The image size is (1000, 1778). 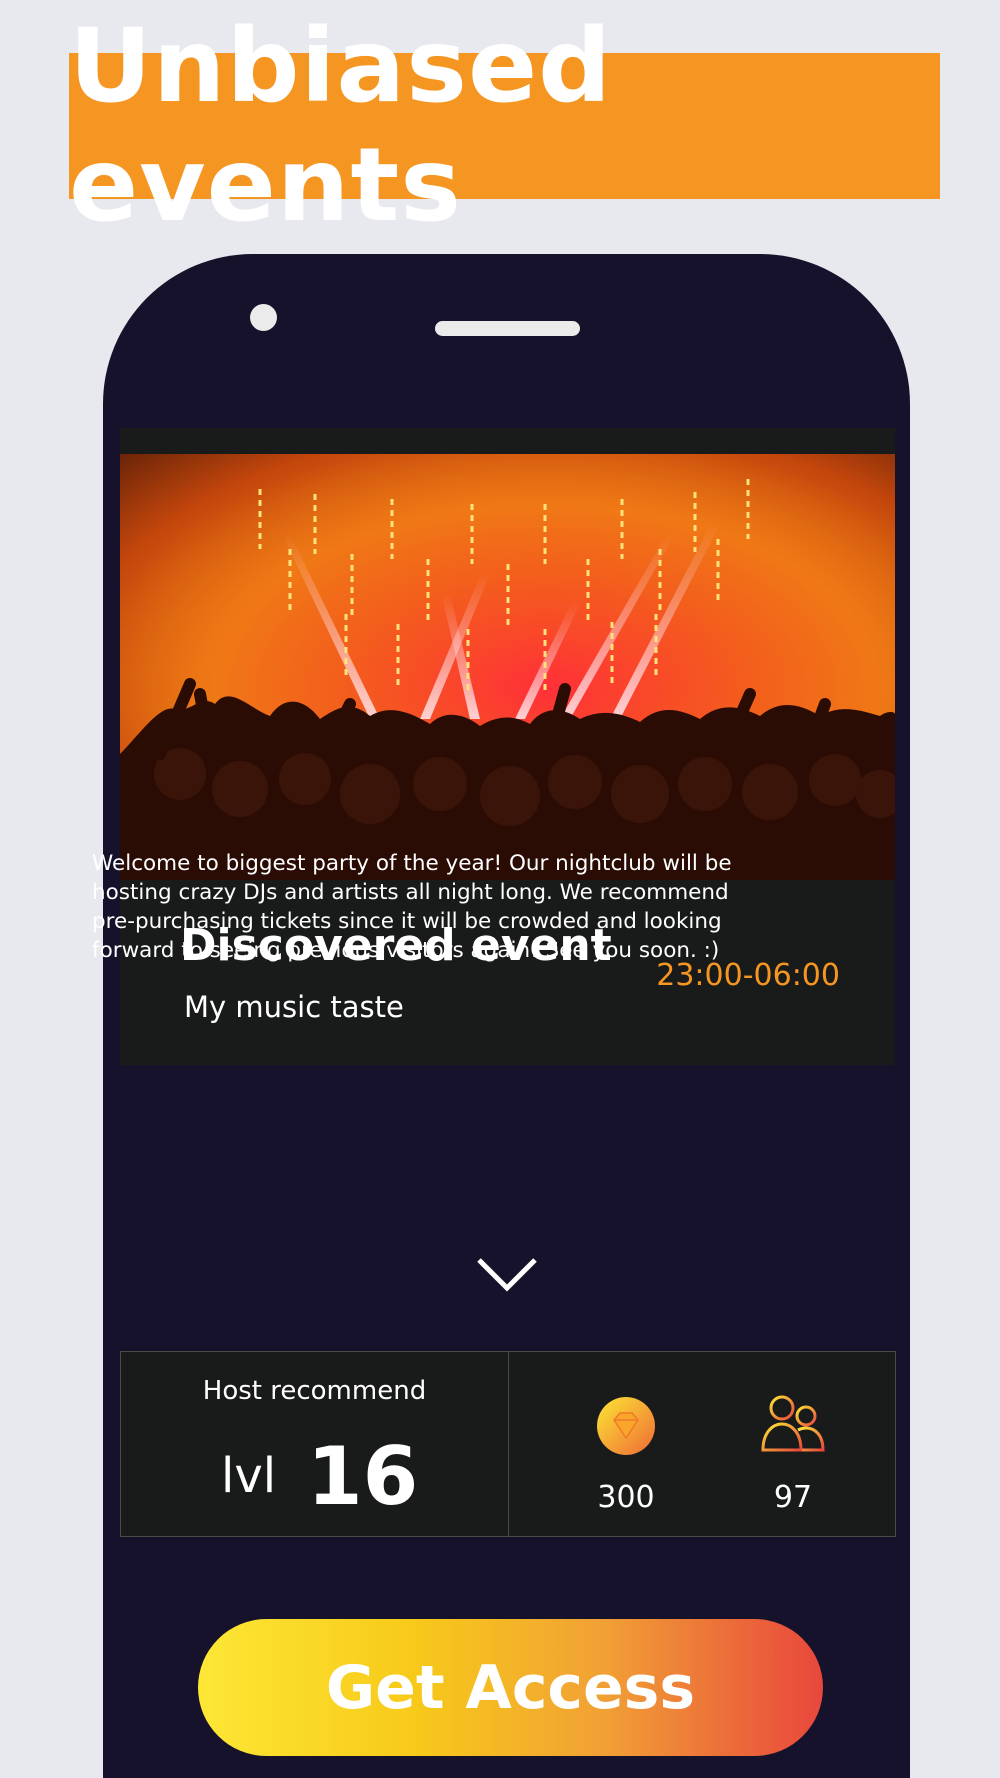 I want to click on level-value: 16, so click(x=363, y=1476).